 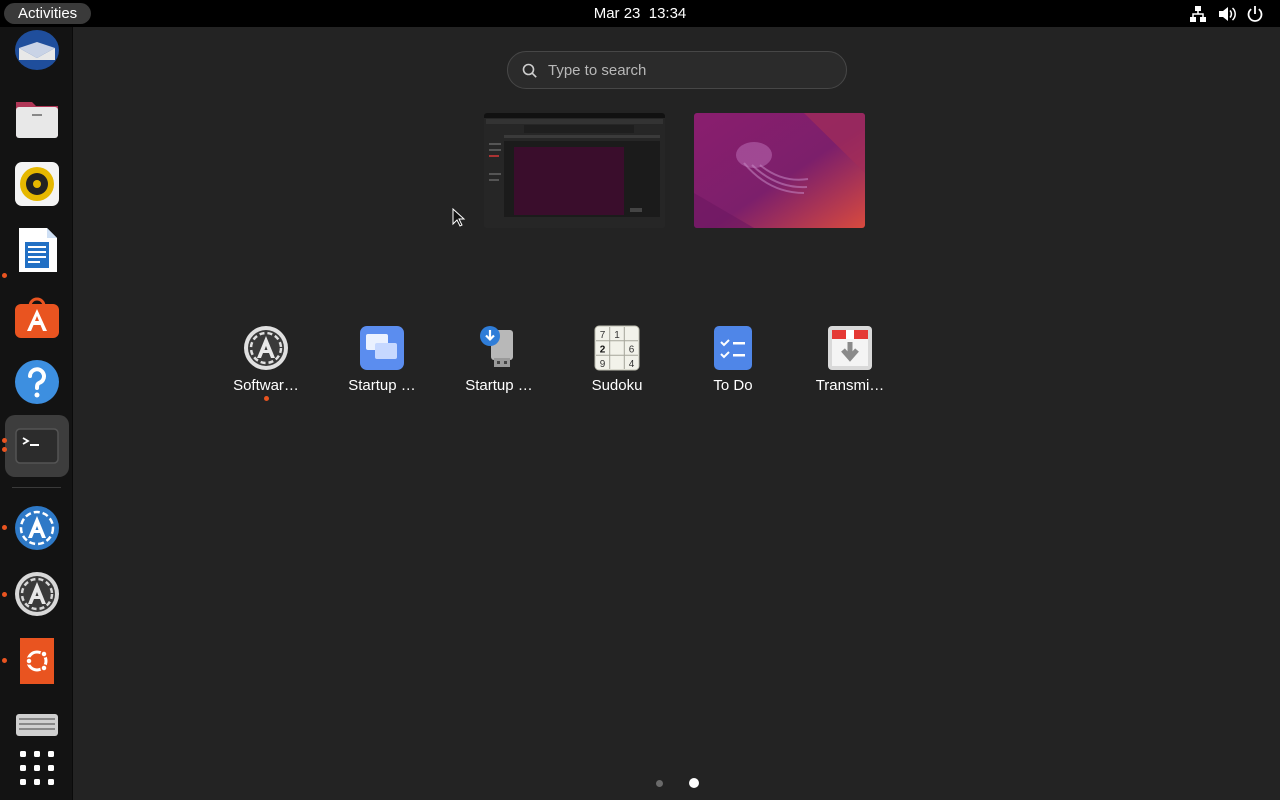 I want to click on software-updater-icon, so click(x=37, y=528).